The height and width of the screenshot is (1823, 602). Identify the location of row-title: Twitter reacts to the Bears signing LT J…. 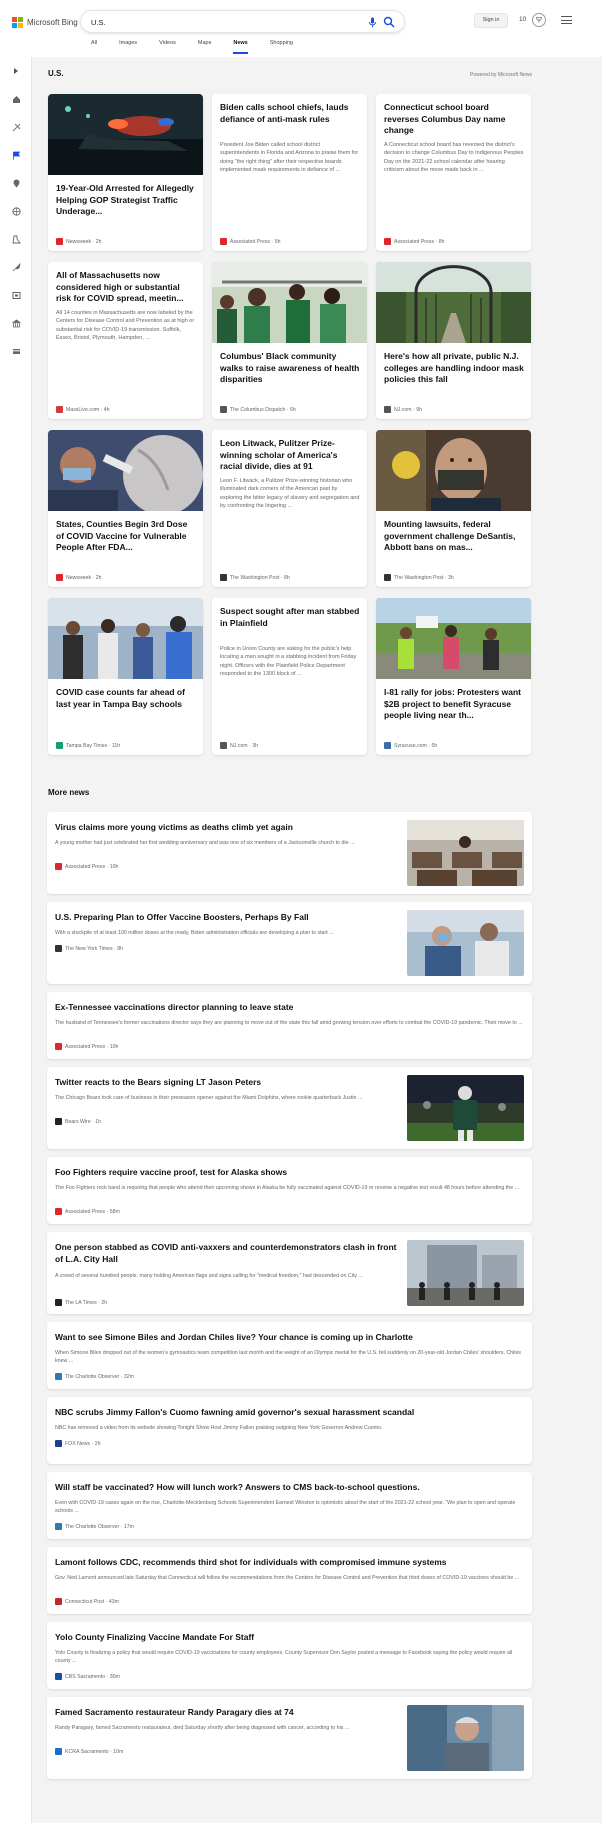
(230, 1083).